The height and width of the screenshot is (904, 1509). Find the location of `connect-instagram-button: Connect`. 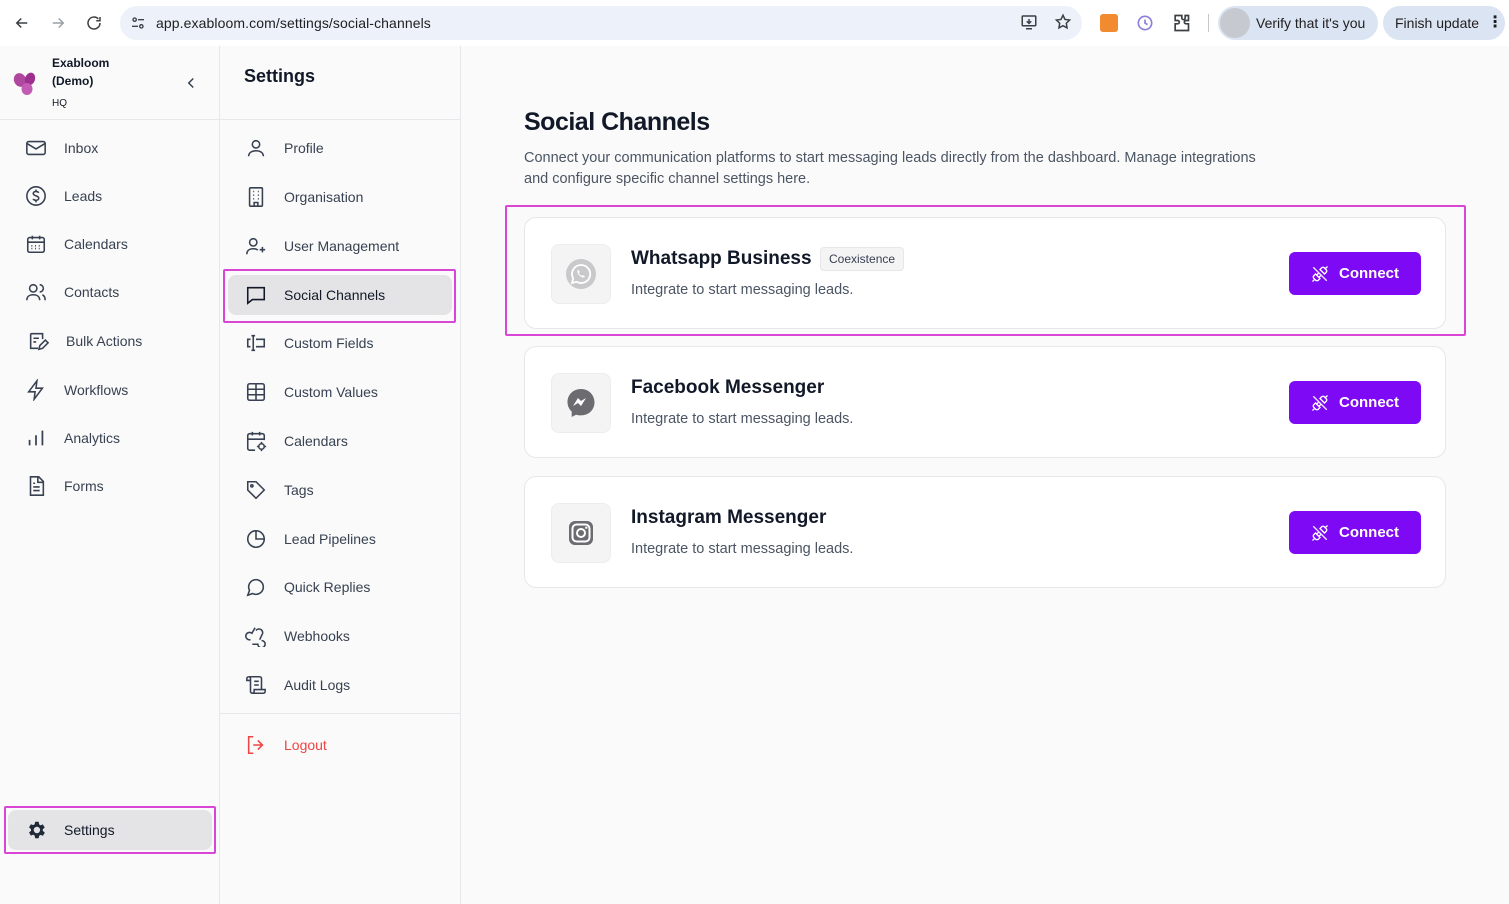

connect-instagram-button: Connect is located at coordinates (1355, 532).